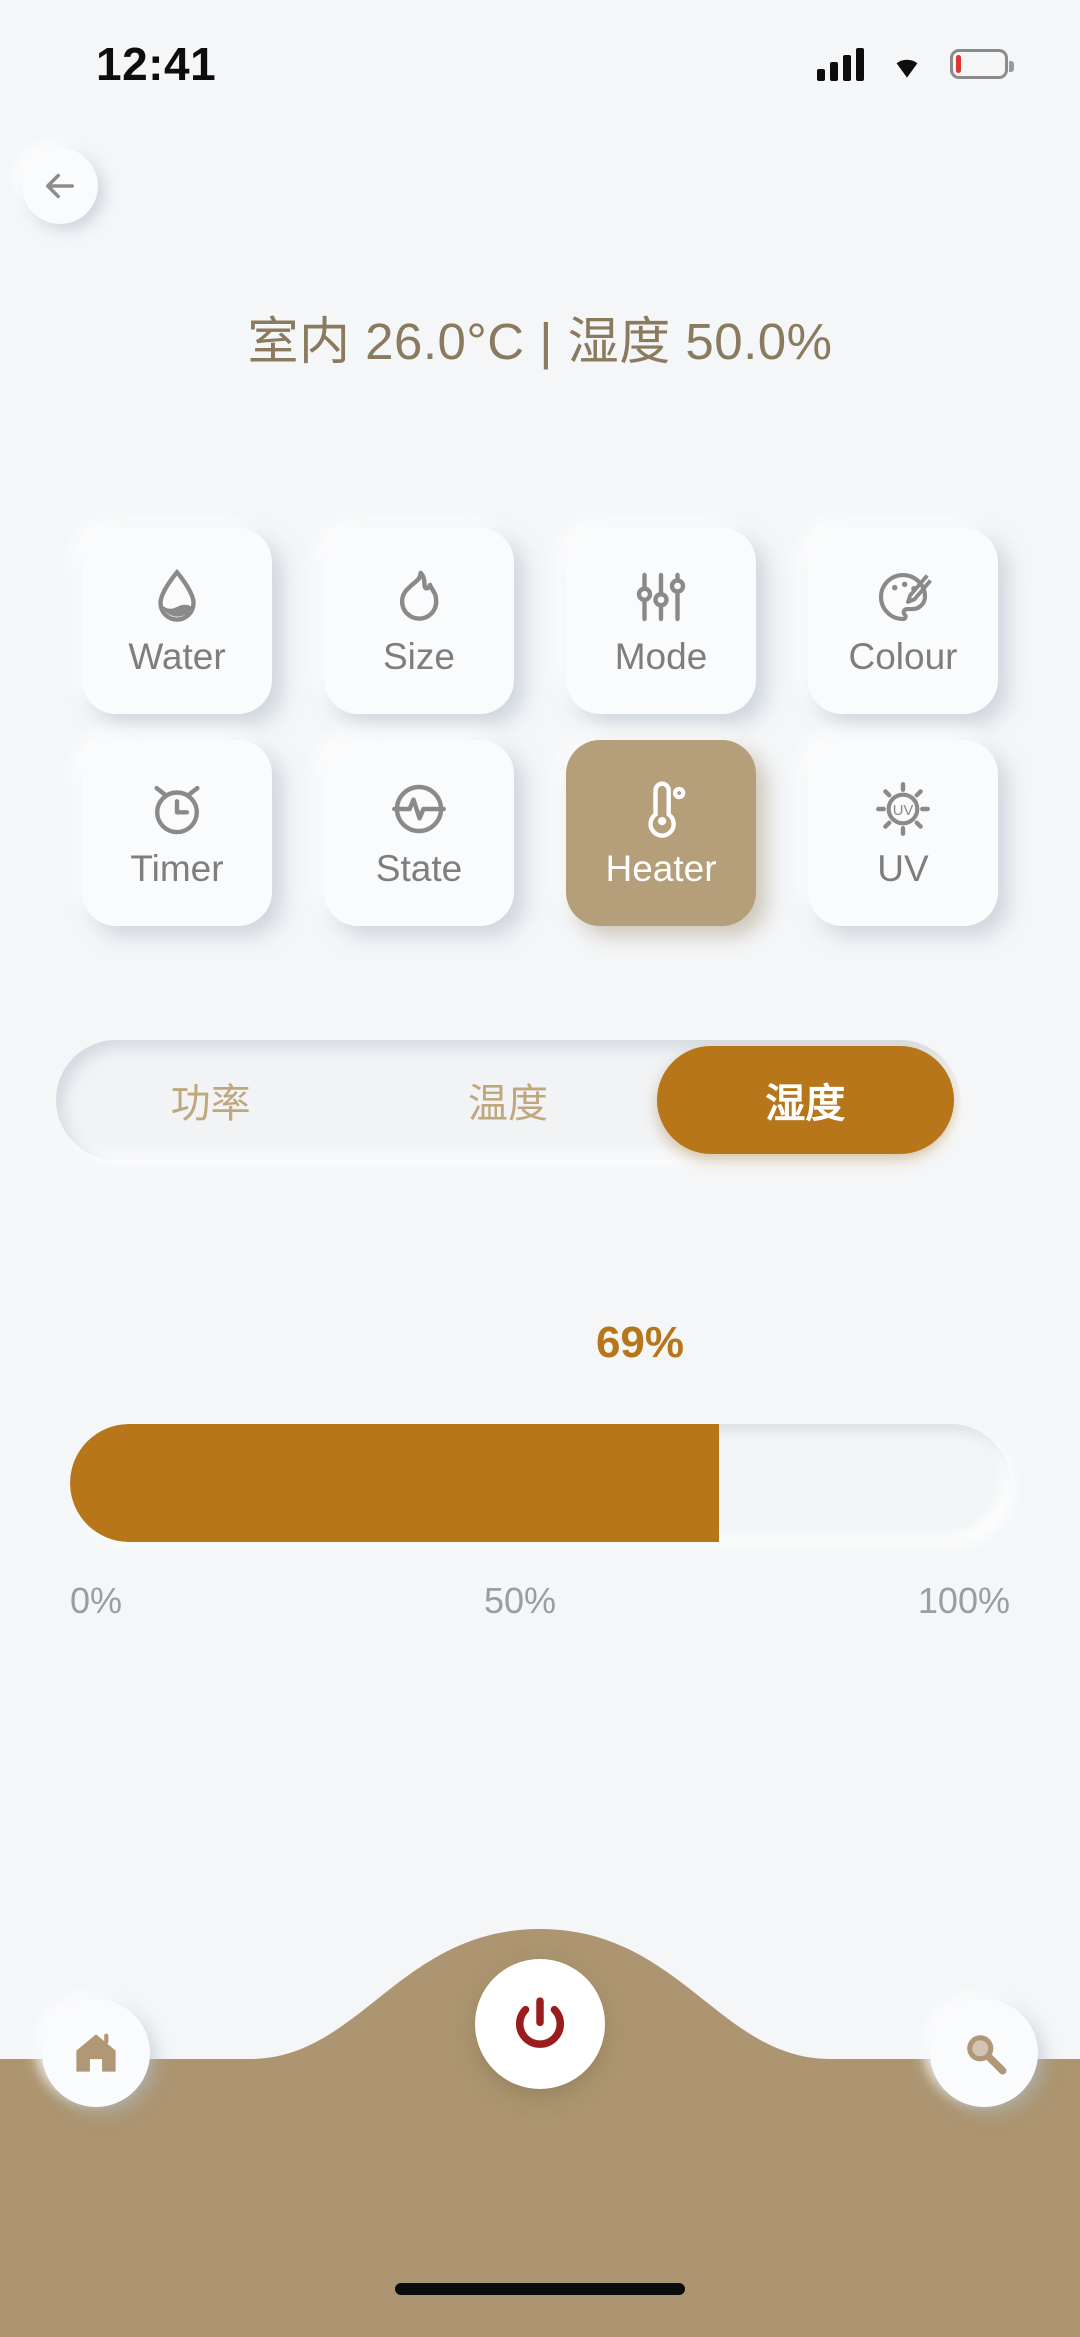 The height and width of the screenshot is (2337, 1080). I want to click on control-label: UV, so click(903, 868).